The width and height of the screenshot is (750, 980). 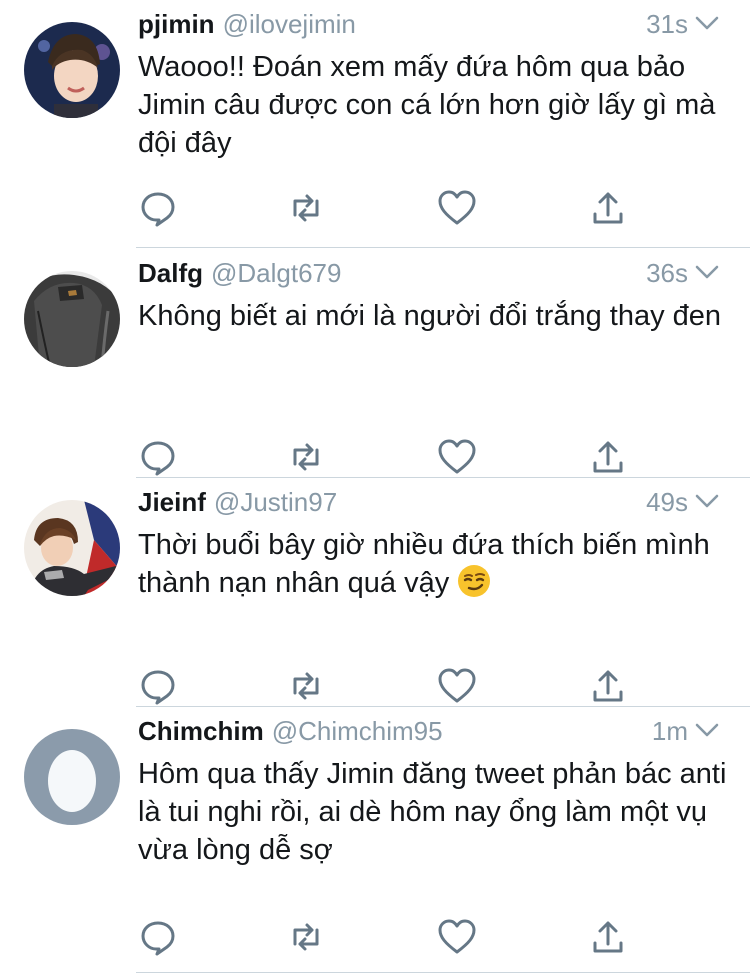 I want to click on timestamp: 1m, so click(x=669, y=731).